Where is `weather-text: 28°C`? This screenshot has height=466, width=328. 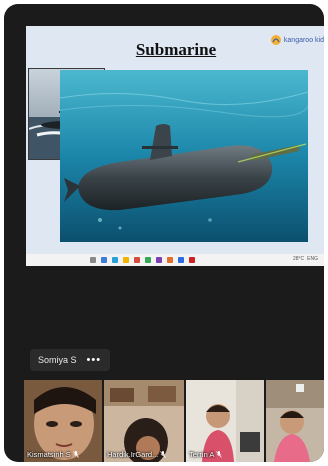
weather-text: 28°C is located at coordinates (298, 259).